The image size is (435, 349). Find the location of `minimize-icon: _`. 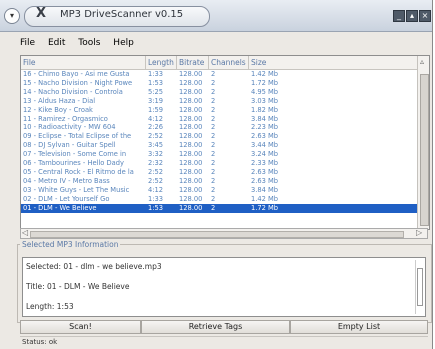

minimize-icon: _ is located at coordinates (399, 16).